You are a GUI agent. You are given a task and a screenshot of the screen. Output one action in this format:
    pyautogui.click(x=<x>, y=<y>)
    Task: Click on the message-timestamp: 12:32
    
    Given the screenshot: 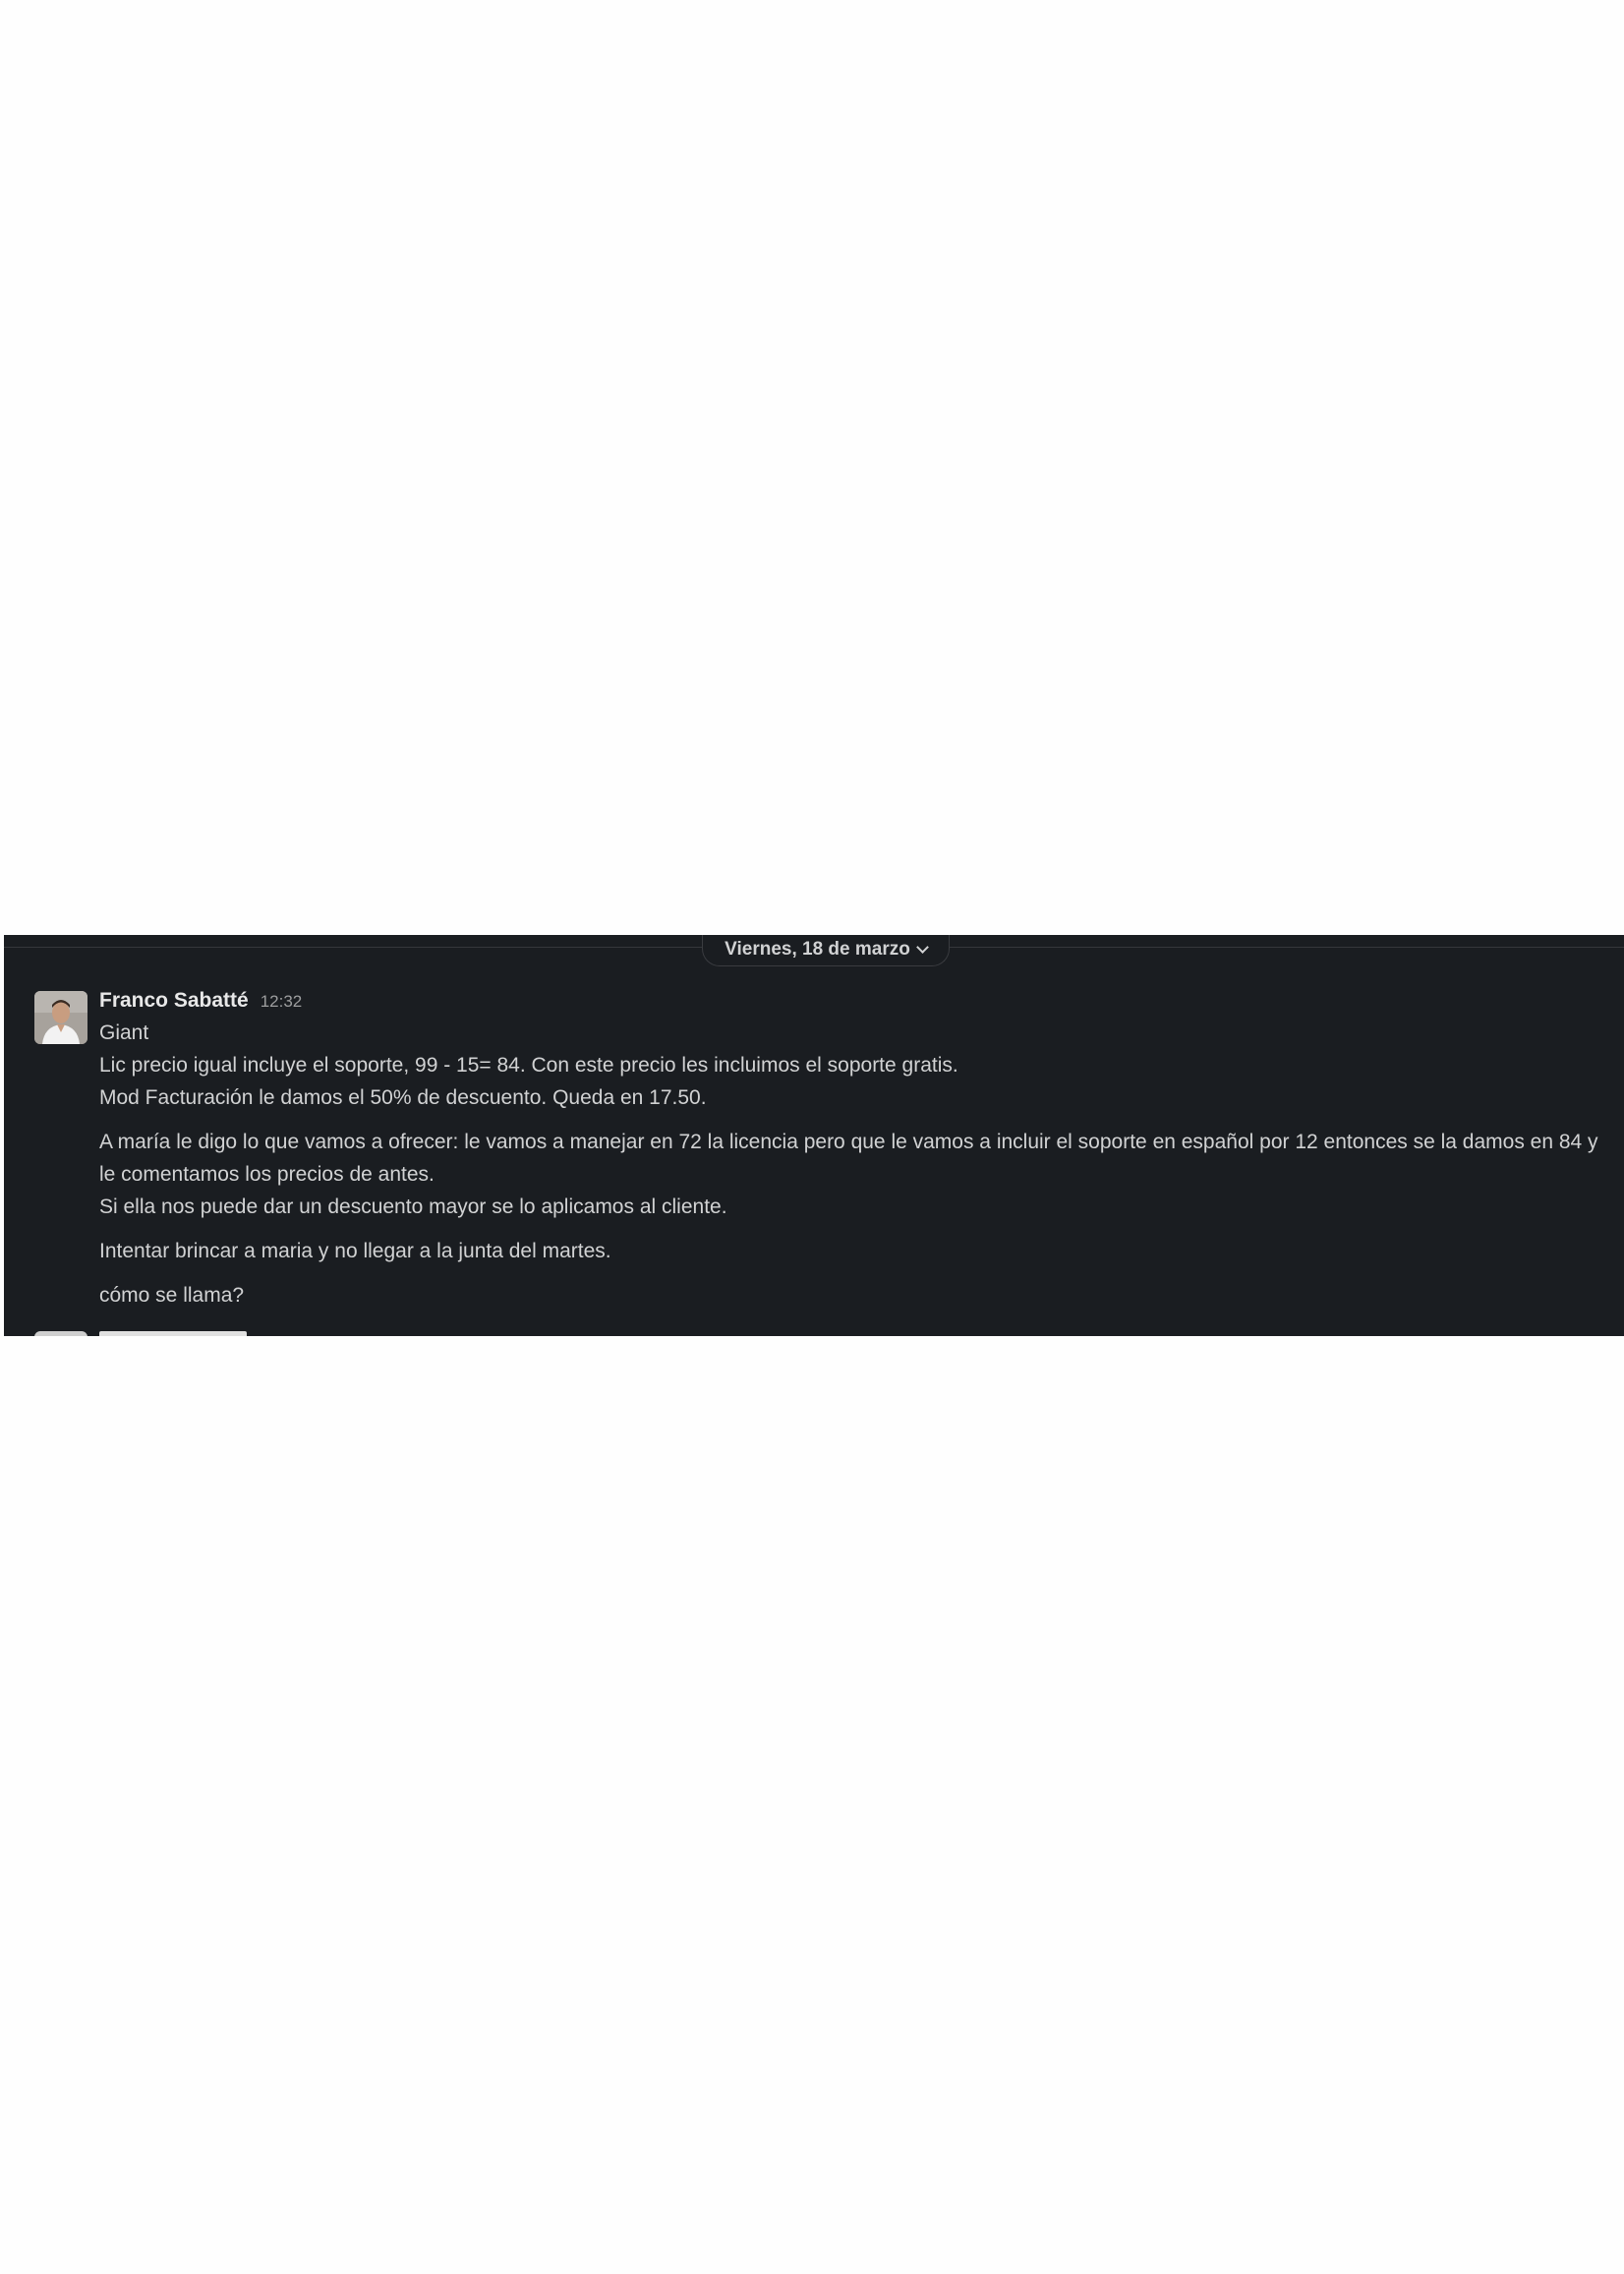 What is the action you would take?
    pyautogui.click(x=282, y=1001)
    